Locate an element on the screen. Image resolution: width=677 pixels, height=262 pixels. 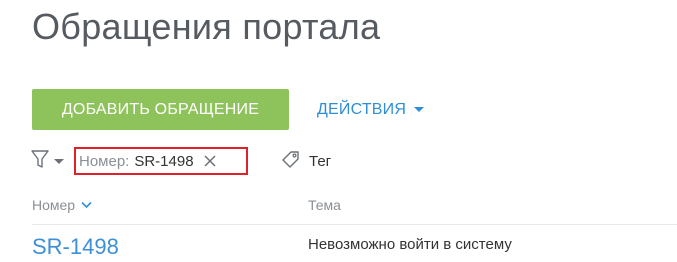
actions-menu-button: ДЕЙСТВИЯ is located at coordinates (371, 109).